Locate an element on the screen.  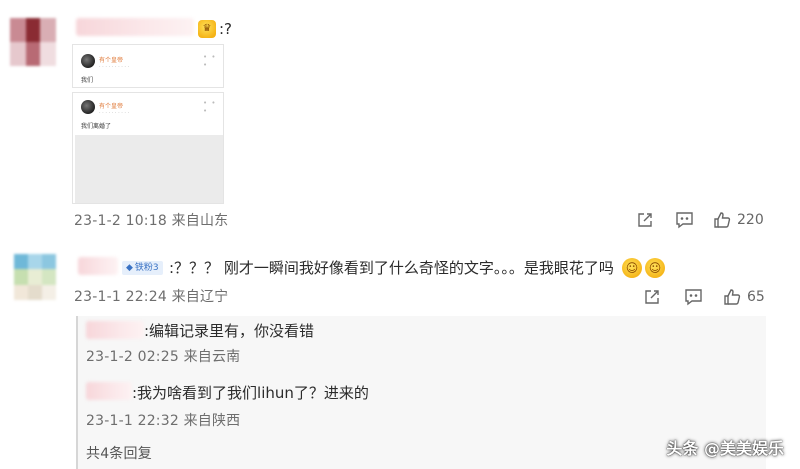
like-button: 65 is located at coordinates (744, 297).